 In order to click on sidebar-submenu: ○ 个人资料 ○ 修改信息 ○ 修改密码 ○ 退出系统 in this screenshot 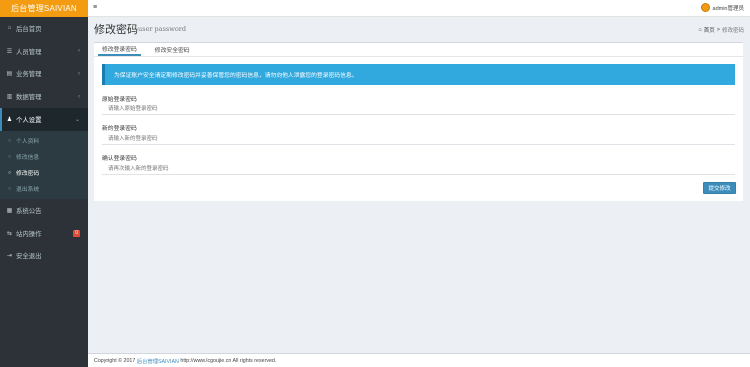, I will do `click(44, 164)`.